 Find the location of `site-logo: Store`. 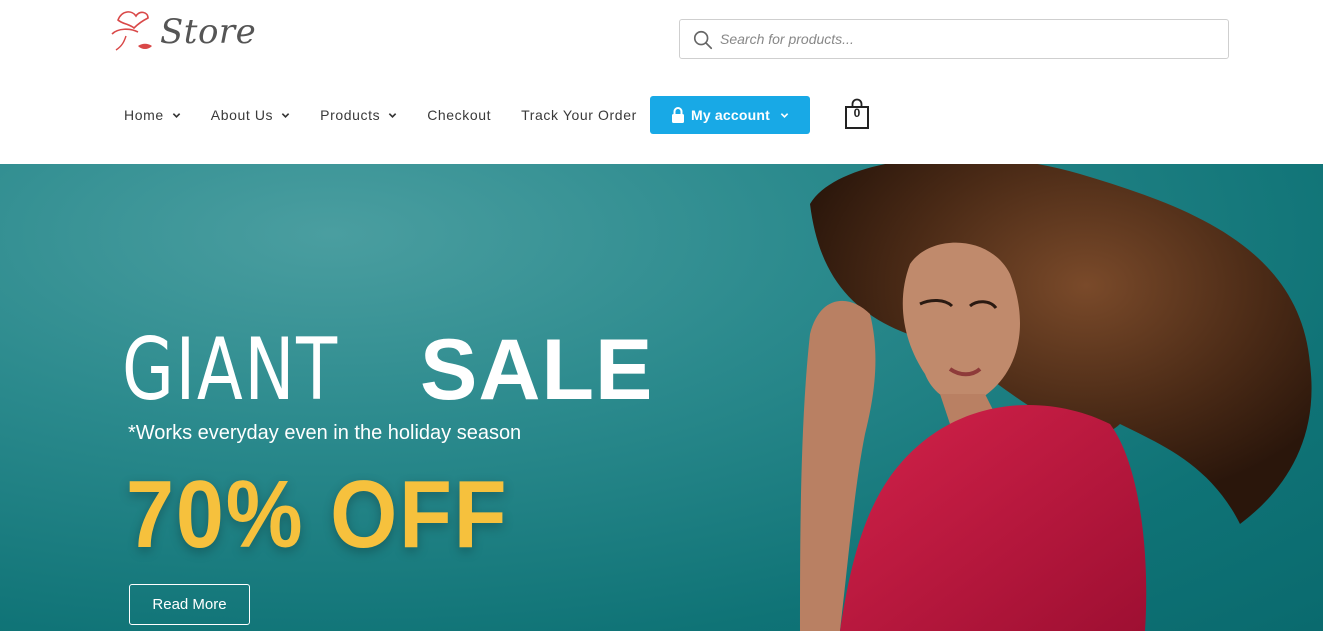

site-logo: Store is located at coordinates (182, 34).